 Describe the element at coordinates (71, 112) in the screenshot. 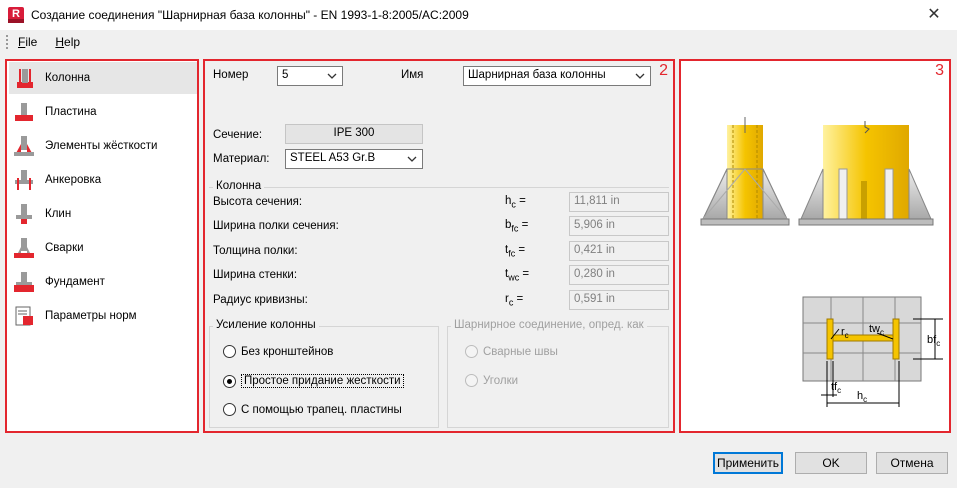

I see `nav-item-label: Пластина` at that location.